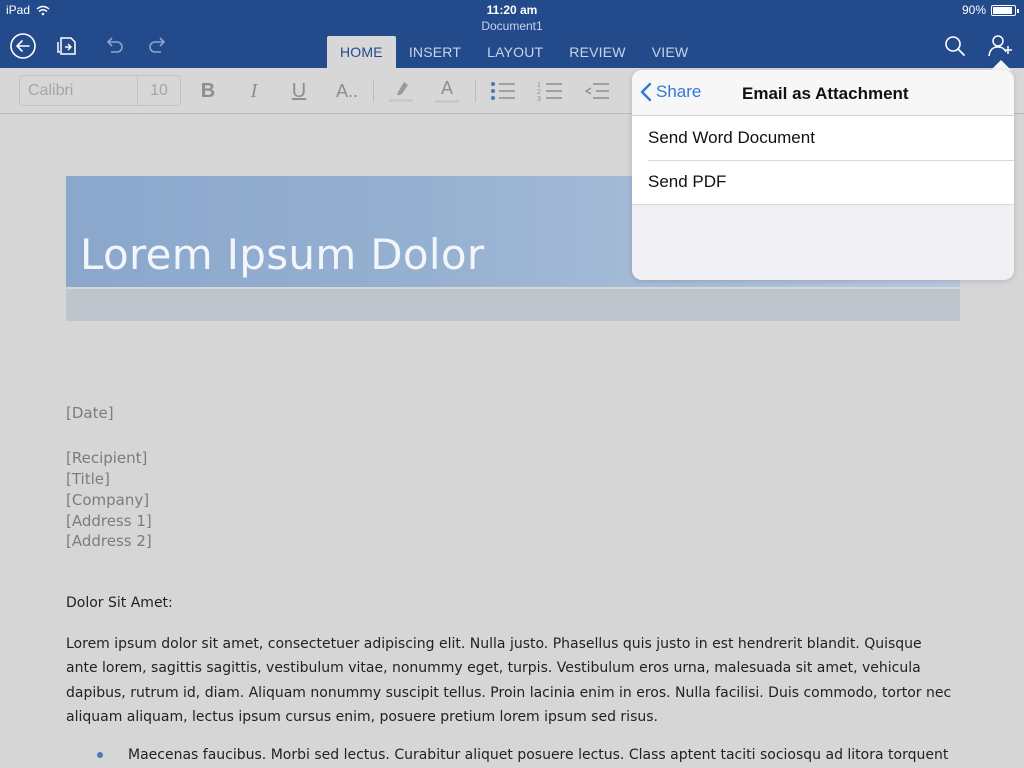 This screenshot has height=768, width=1024. I want to click on company-placeholder: [Company], so click(107, 500).